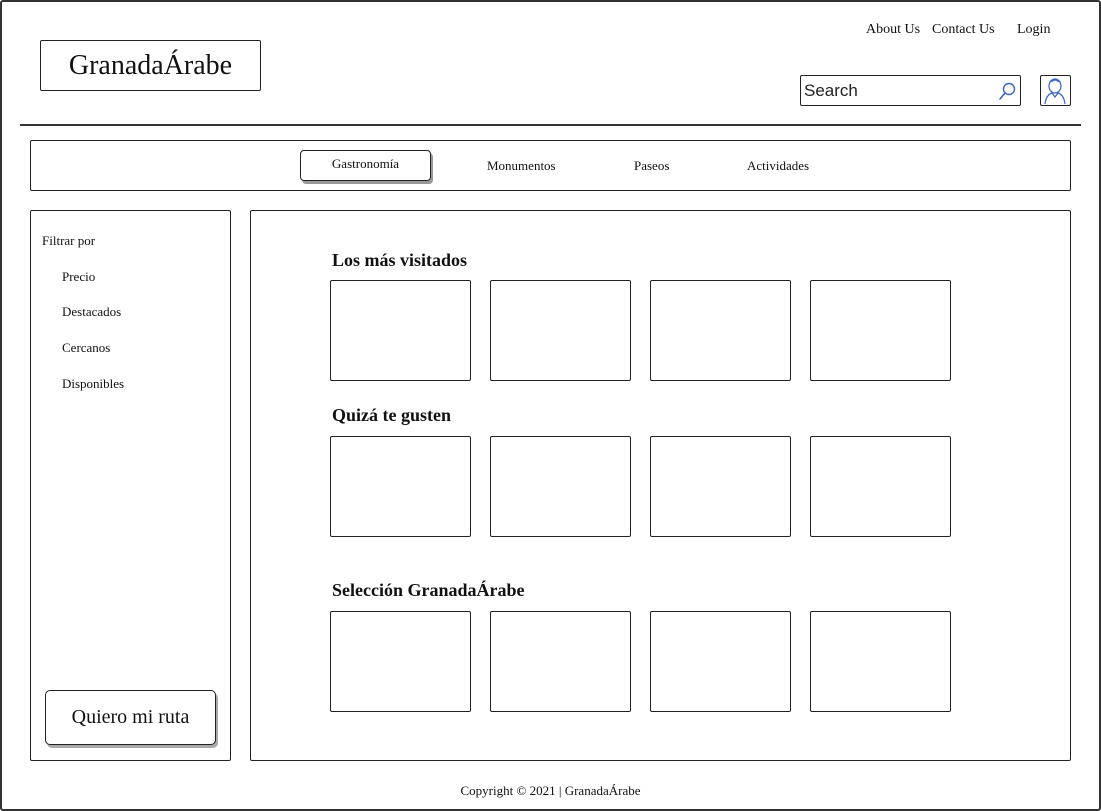 The height and width of the screenshot is (811, 1101). Describe the element at coordinates (896, 91) in the screenshot. I see `search-input` at that location.